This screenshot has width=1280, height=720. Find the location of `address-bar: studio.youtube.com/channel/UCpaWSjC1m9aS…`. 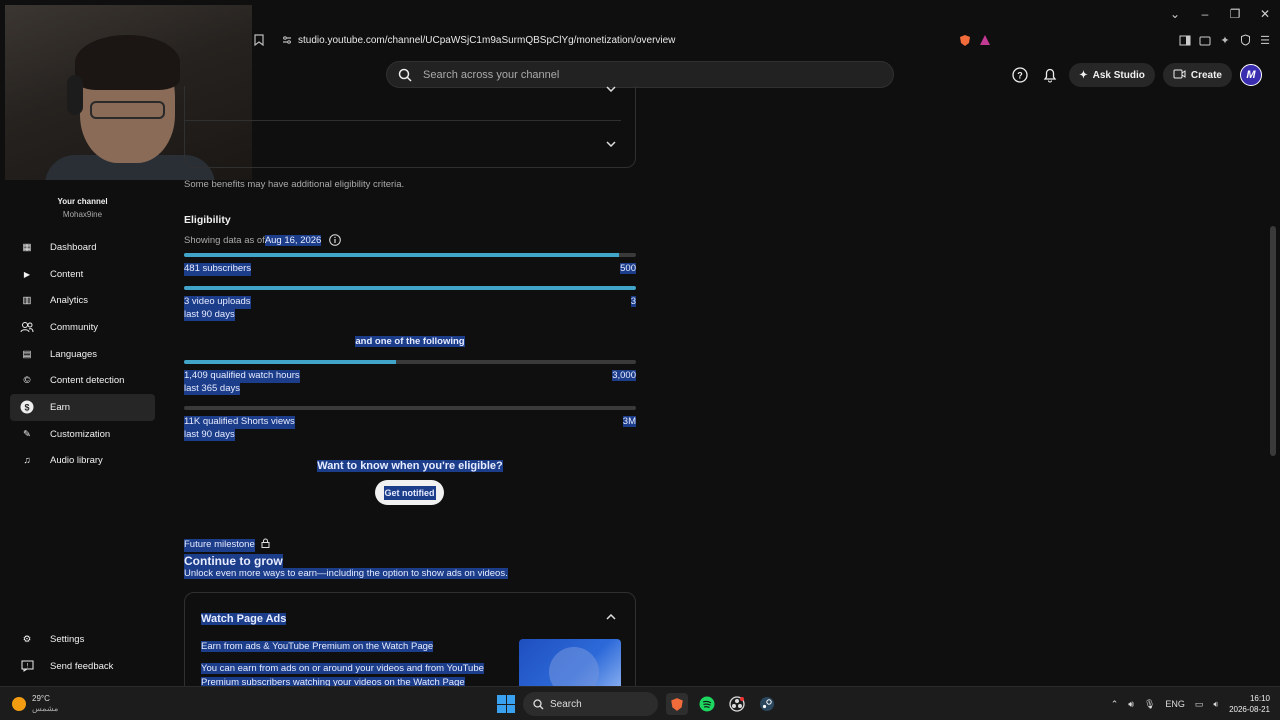

address-bar: studio.youtube.com/channel/UCpaWSjC1m9aS… is located at coordinates (766, 40).